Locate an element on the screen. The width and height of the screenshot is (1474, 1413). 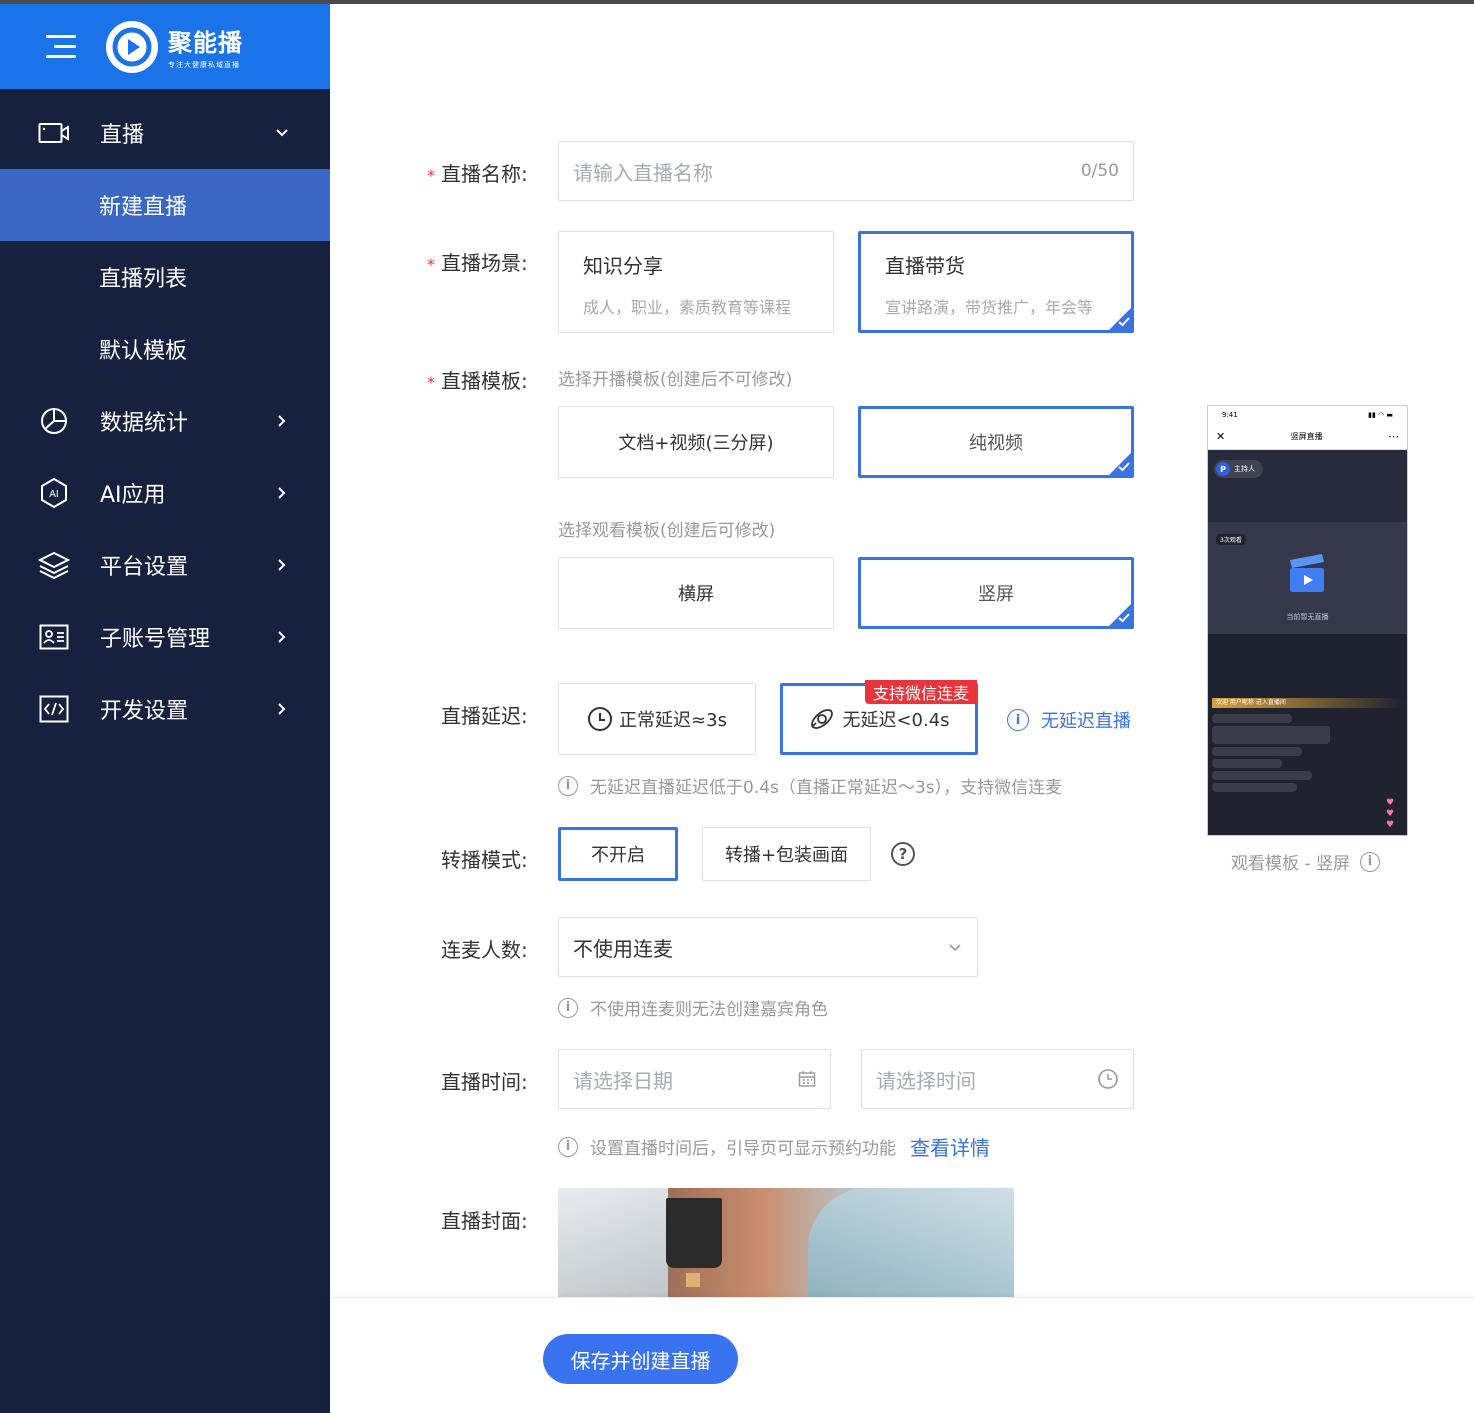
cover-image is located at coordinates (786, 1242).